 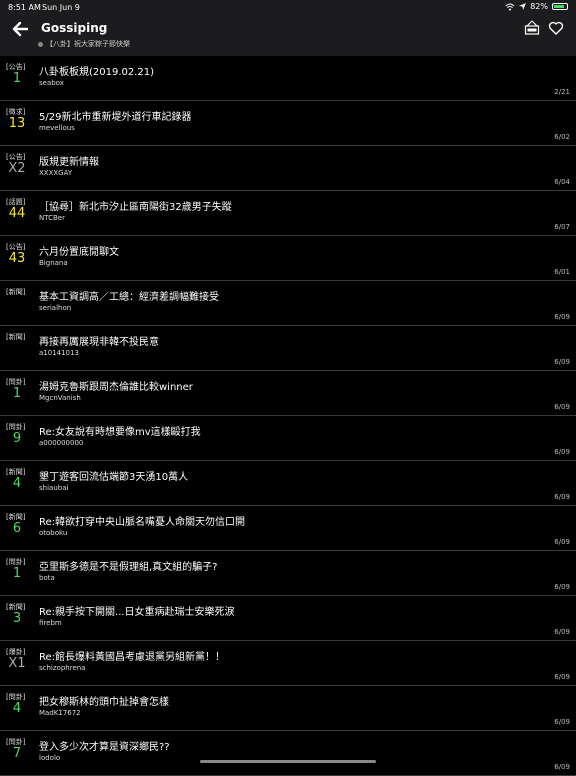 I want to click on post-date: 6/02, so click(x=562, y=137).